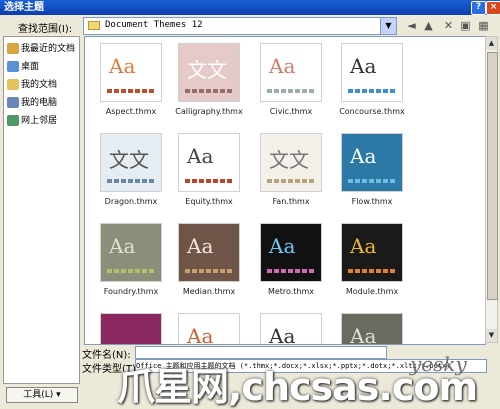  Describe the element at coordinates (39, 103) in the screenshot. I see `place-label: 我的电脑` at that location.